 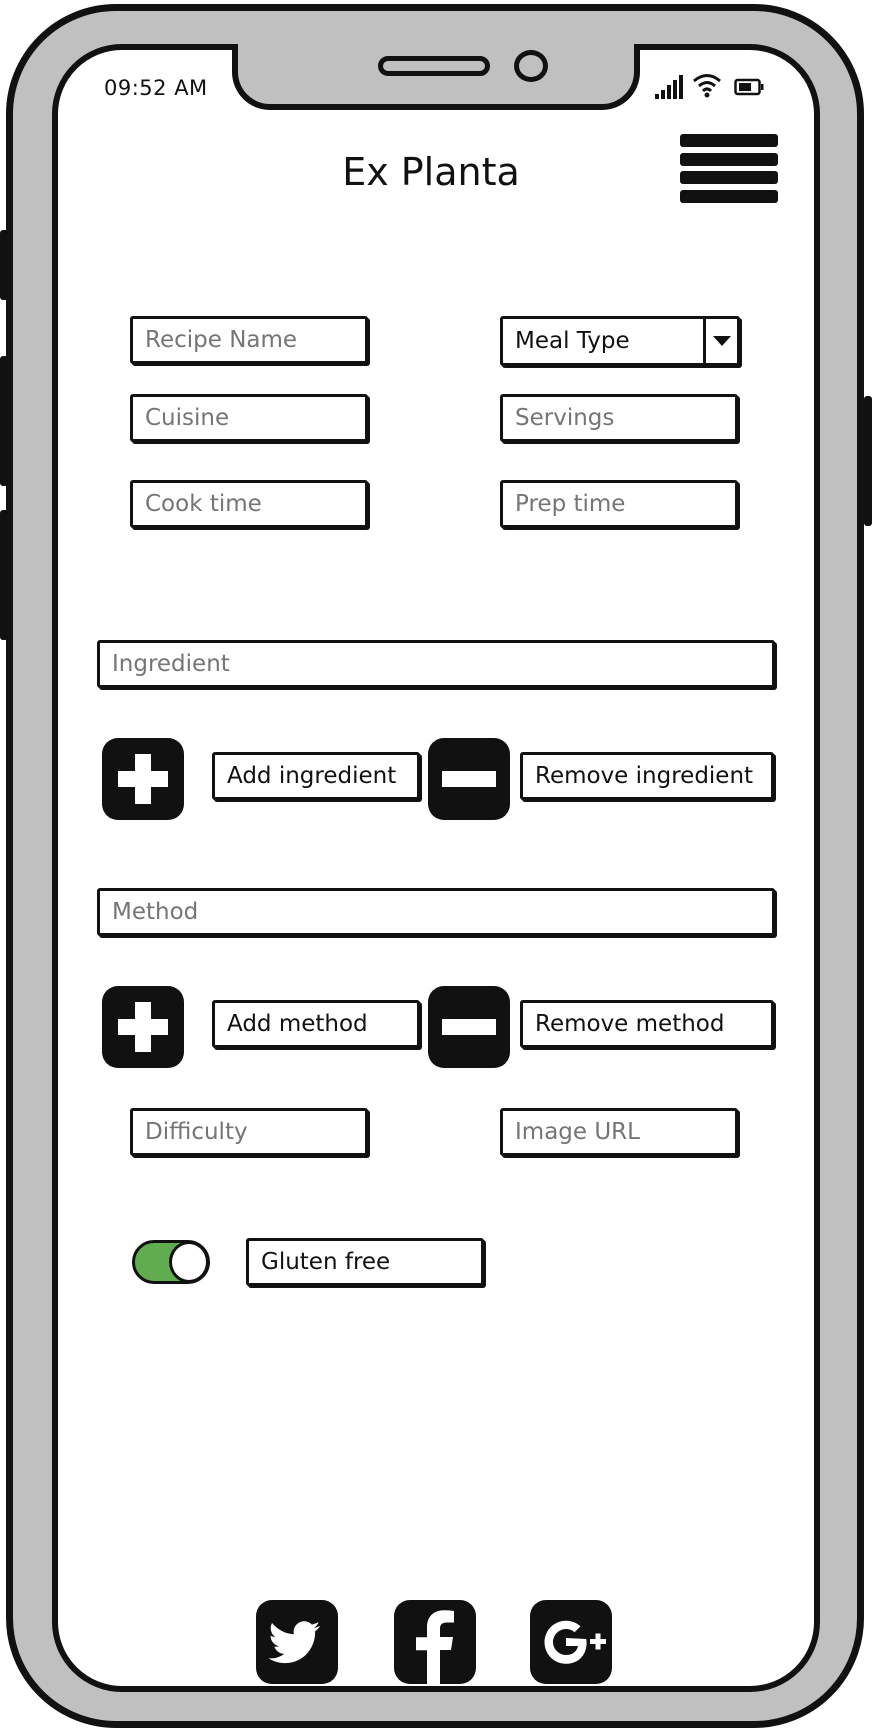 I want to click on wifi-icon, so click(x=707, y=86).